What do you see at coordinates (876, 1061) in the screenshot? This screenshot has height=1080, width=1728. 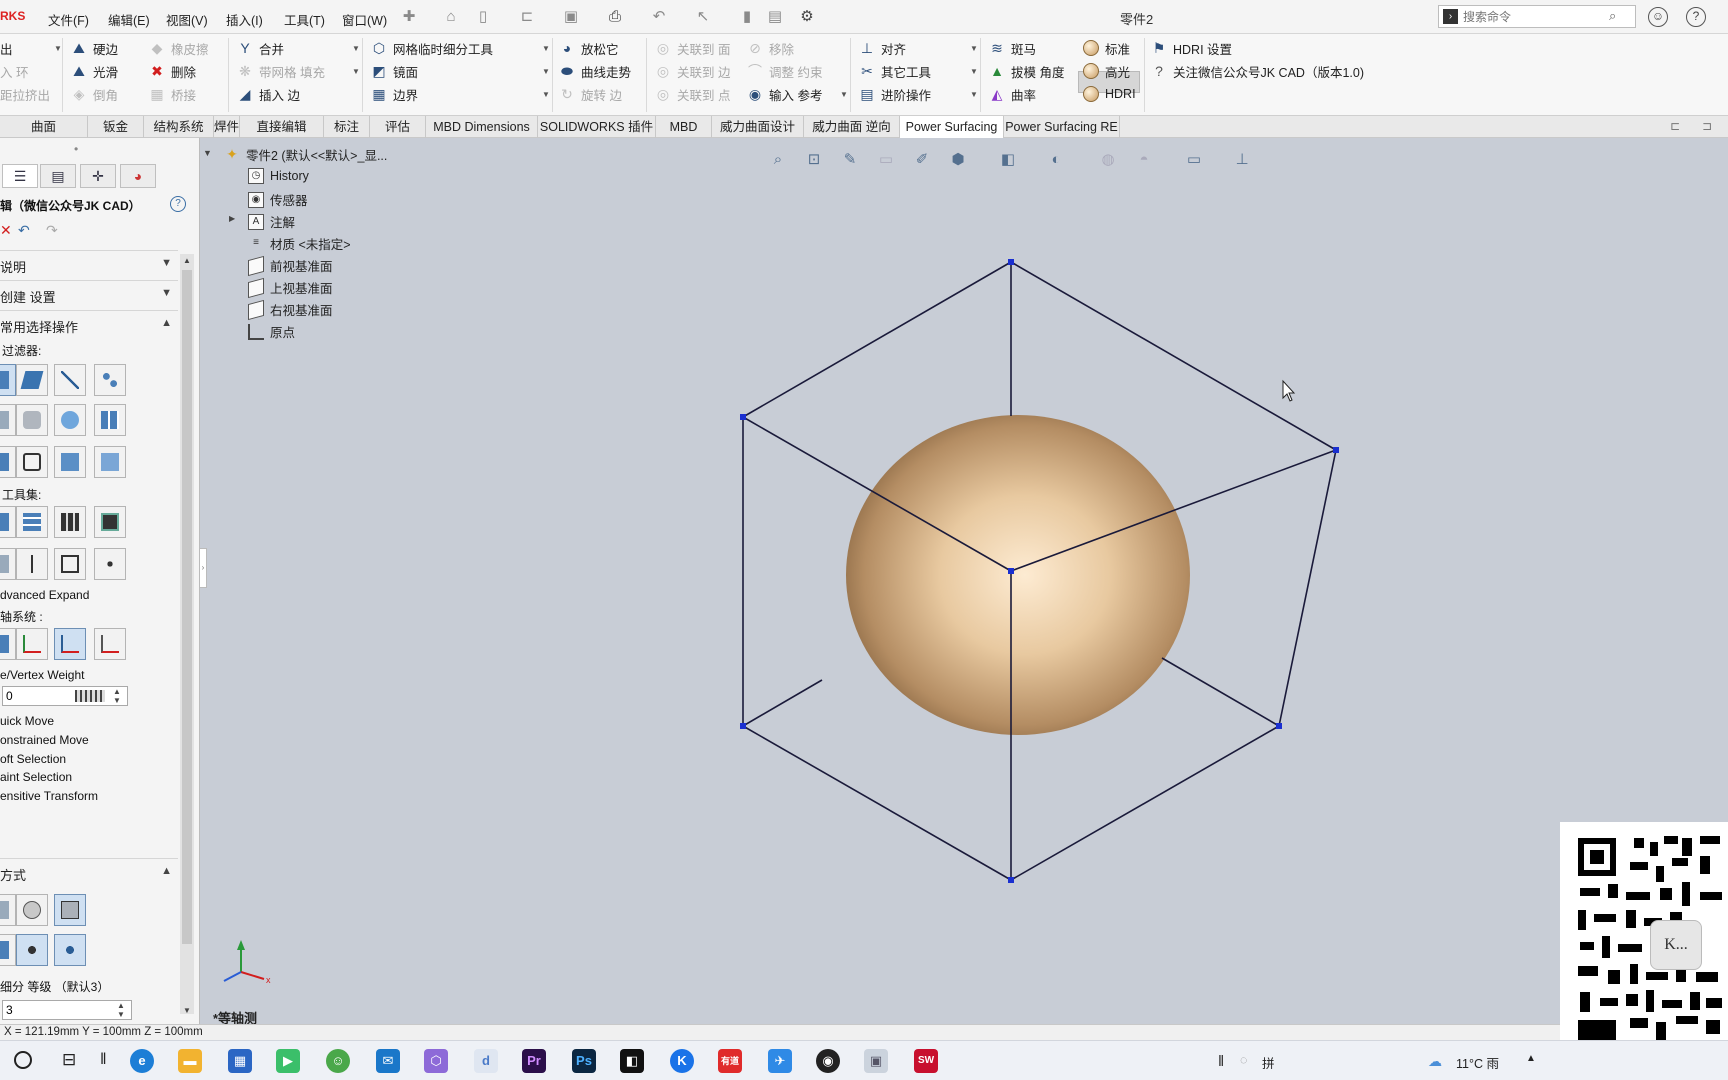 I see `image-viewer-icon: ▣` at bounding box center [876, 1061].